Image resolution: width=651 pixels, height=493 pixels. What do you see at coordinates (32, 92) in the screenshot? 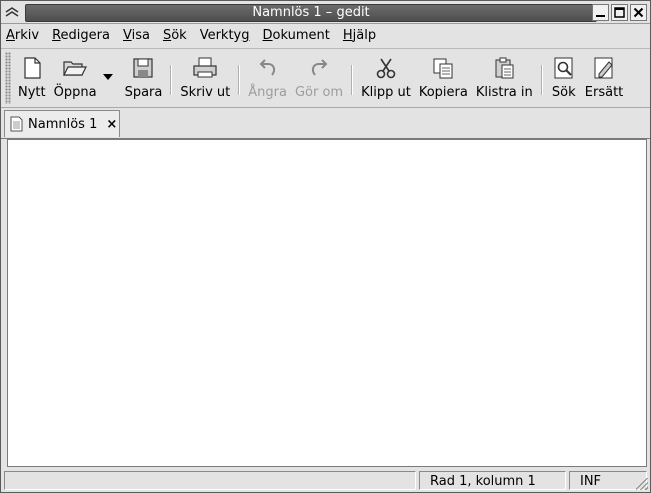
I see `new-button-label: Nytt` at bounding box center [32, 92].